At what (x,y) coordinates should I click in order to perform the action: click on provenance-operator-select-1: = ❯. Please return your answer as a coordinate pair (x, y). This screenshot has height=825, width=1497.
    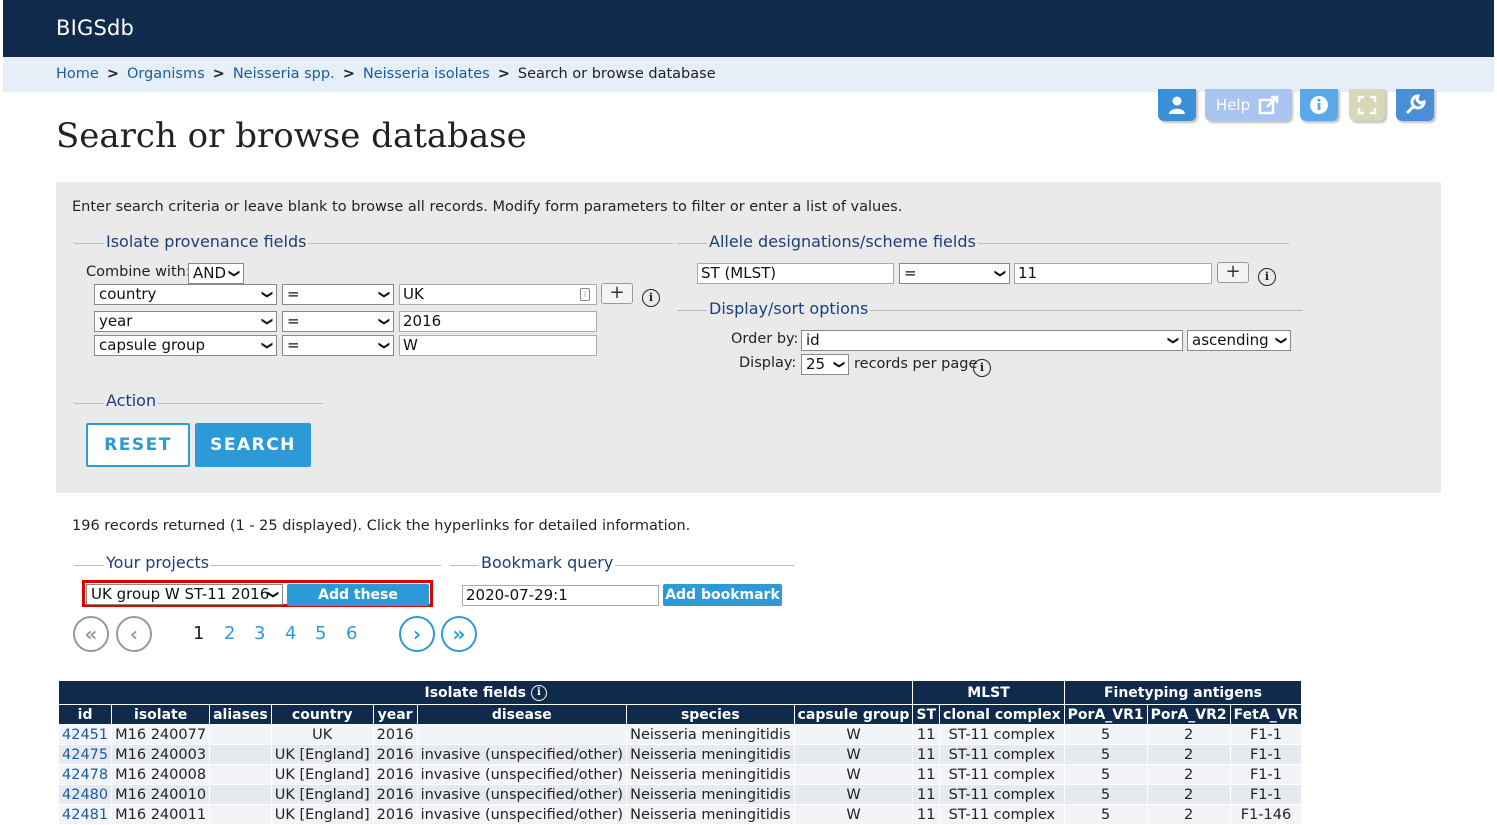
    Looking at the image, I should click on (338, 294).